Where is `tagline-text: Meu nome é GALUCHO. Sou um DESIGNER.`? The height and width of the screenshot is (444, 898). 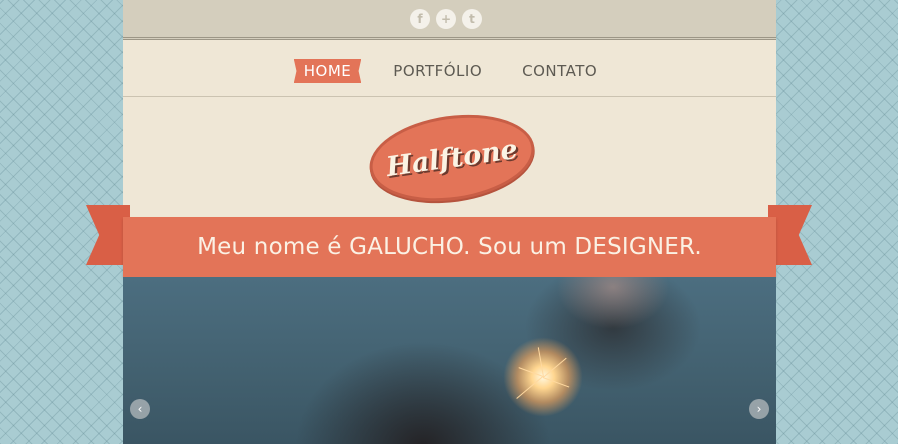
tagline-text: Meu nome é GALUCHO. Sou um DESIGNER. is located at coordinates (449, 247).